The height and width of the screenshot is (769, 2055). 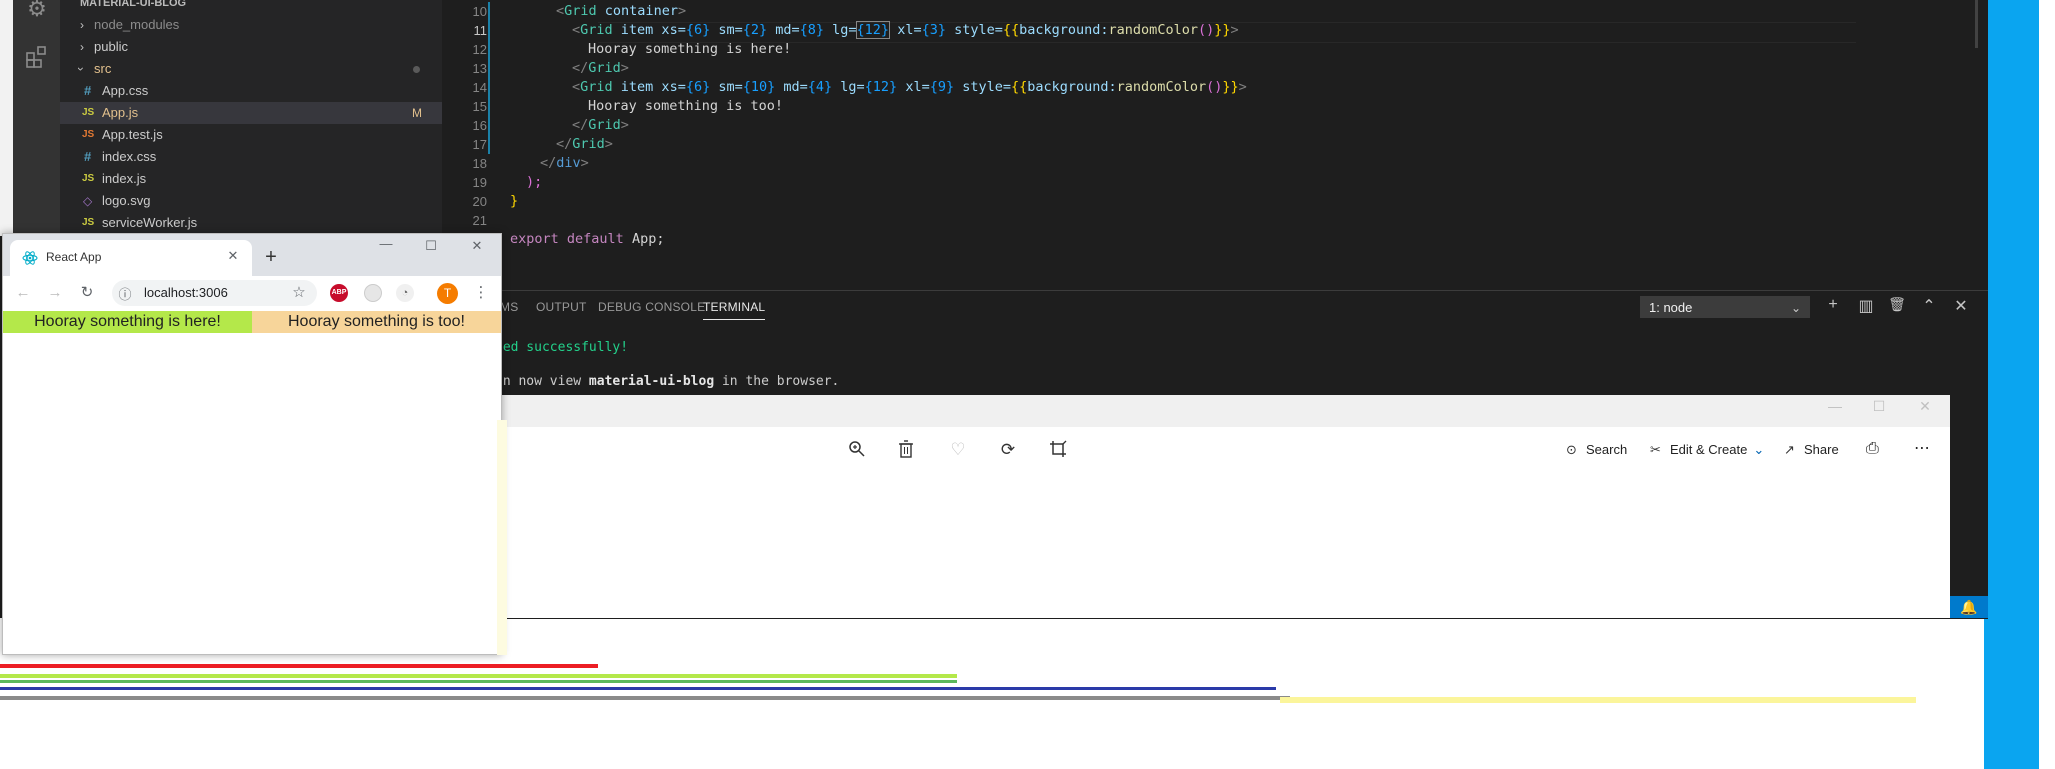 I want to click on chevron-right-icon: ›, so click(x=82, y=47).